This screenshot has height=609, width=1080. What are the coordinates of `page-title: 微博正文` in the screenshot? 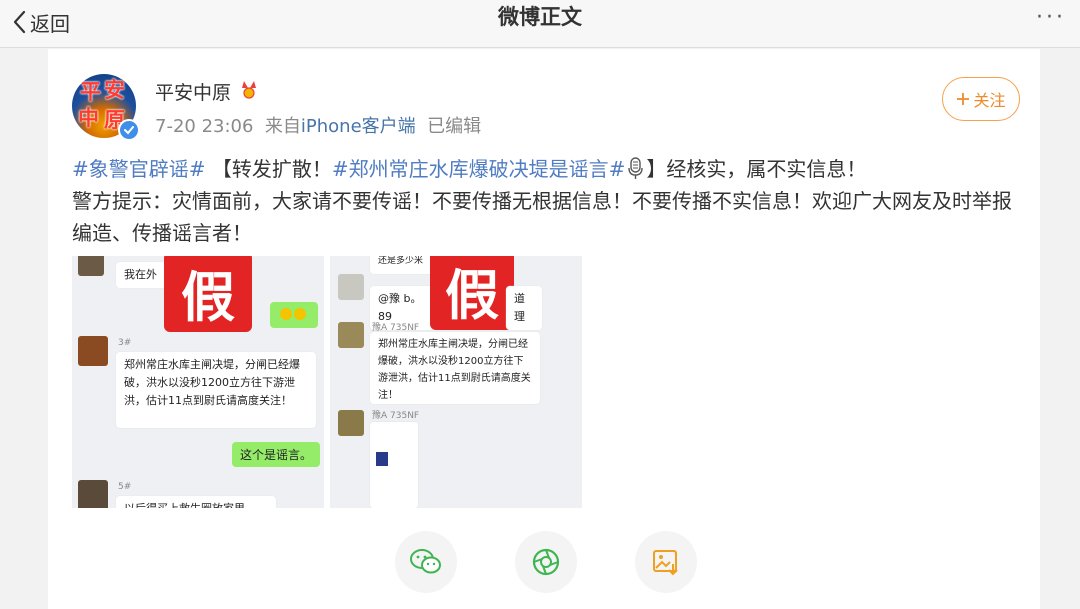 It's located at (540, 17).